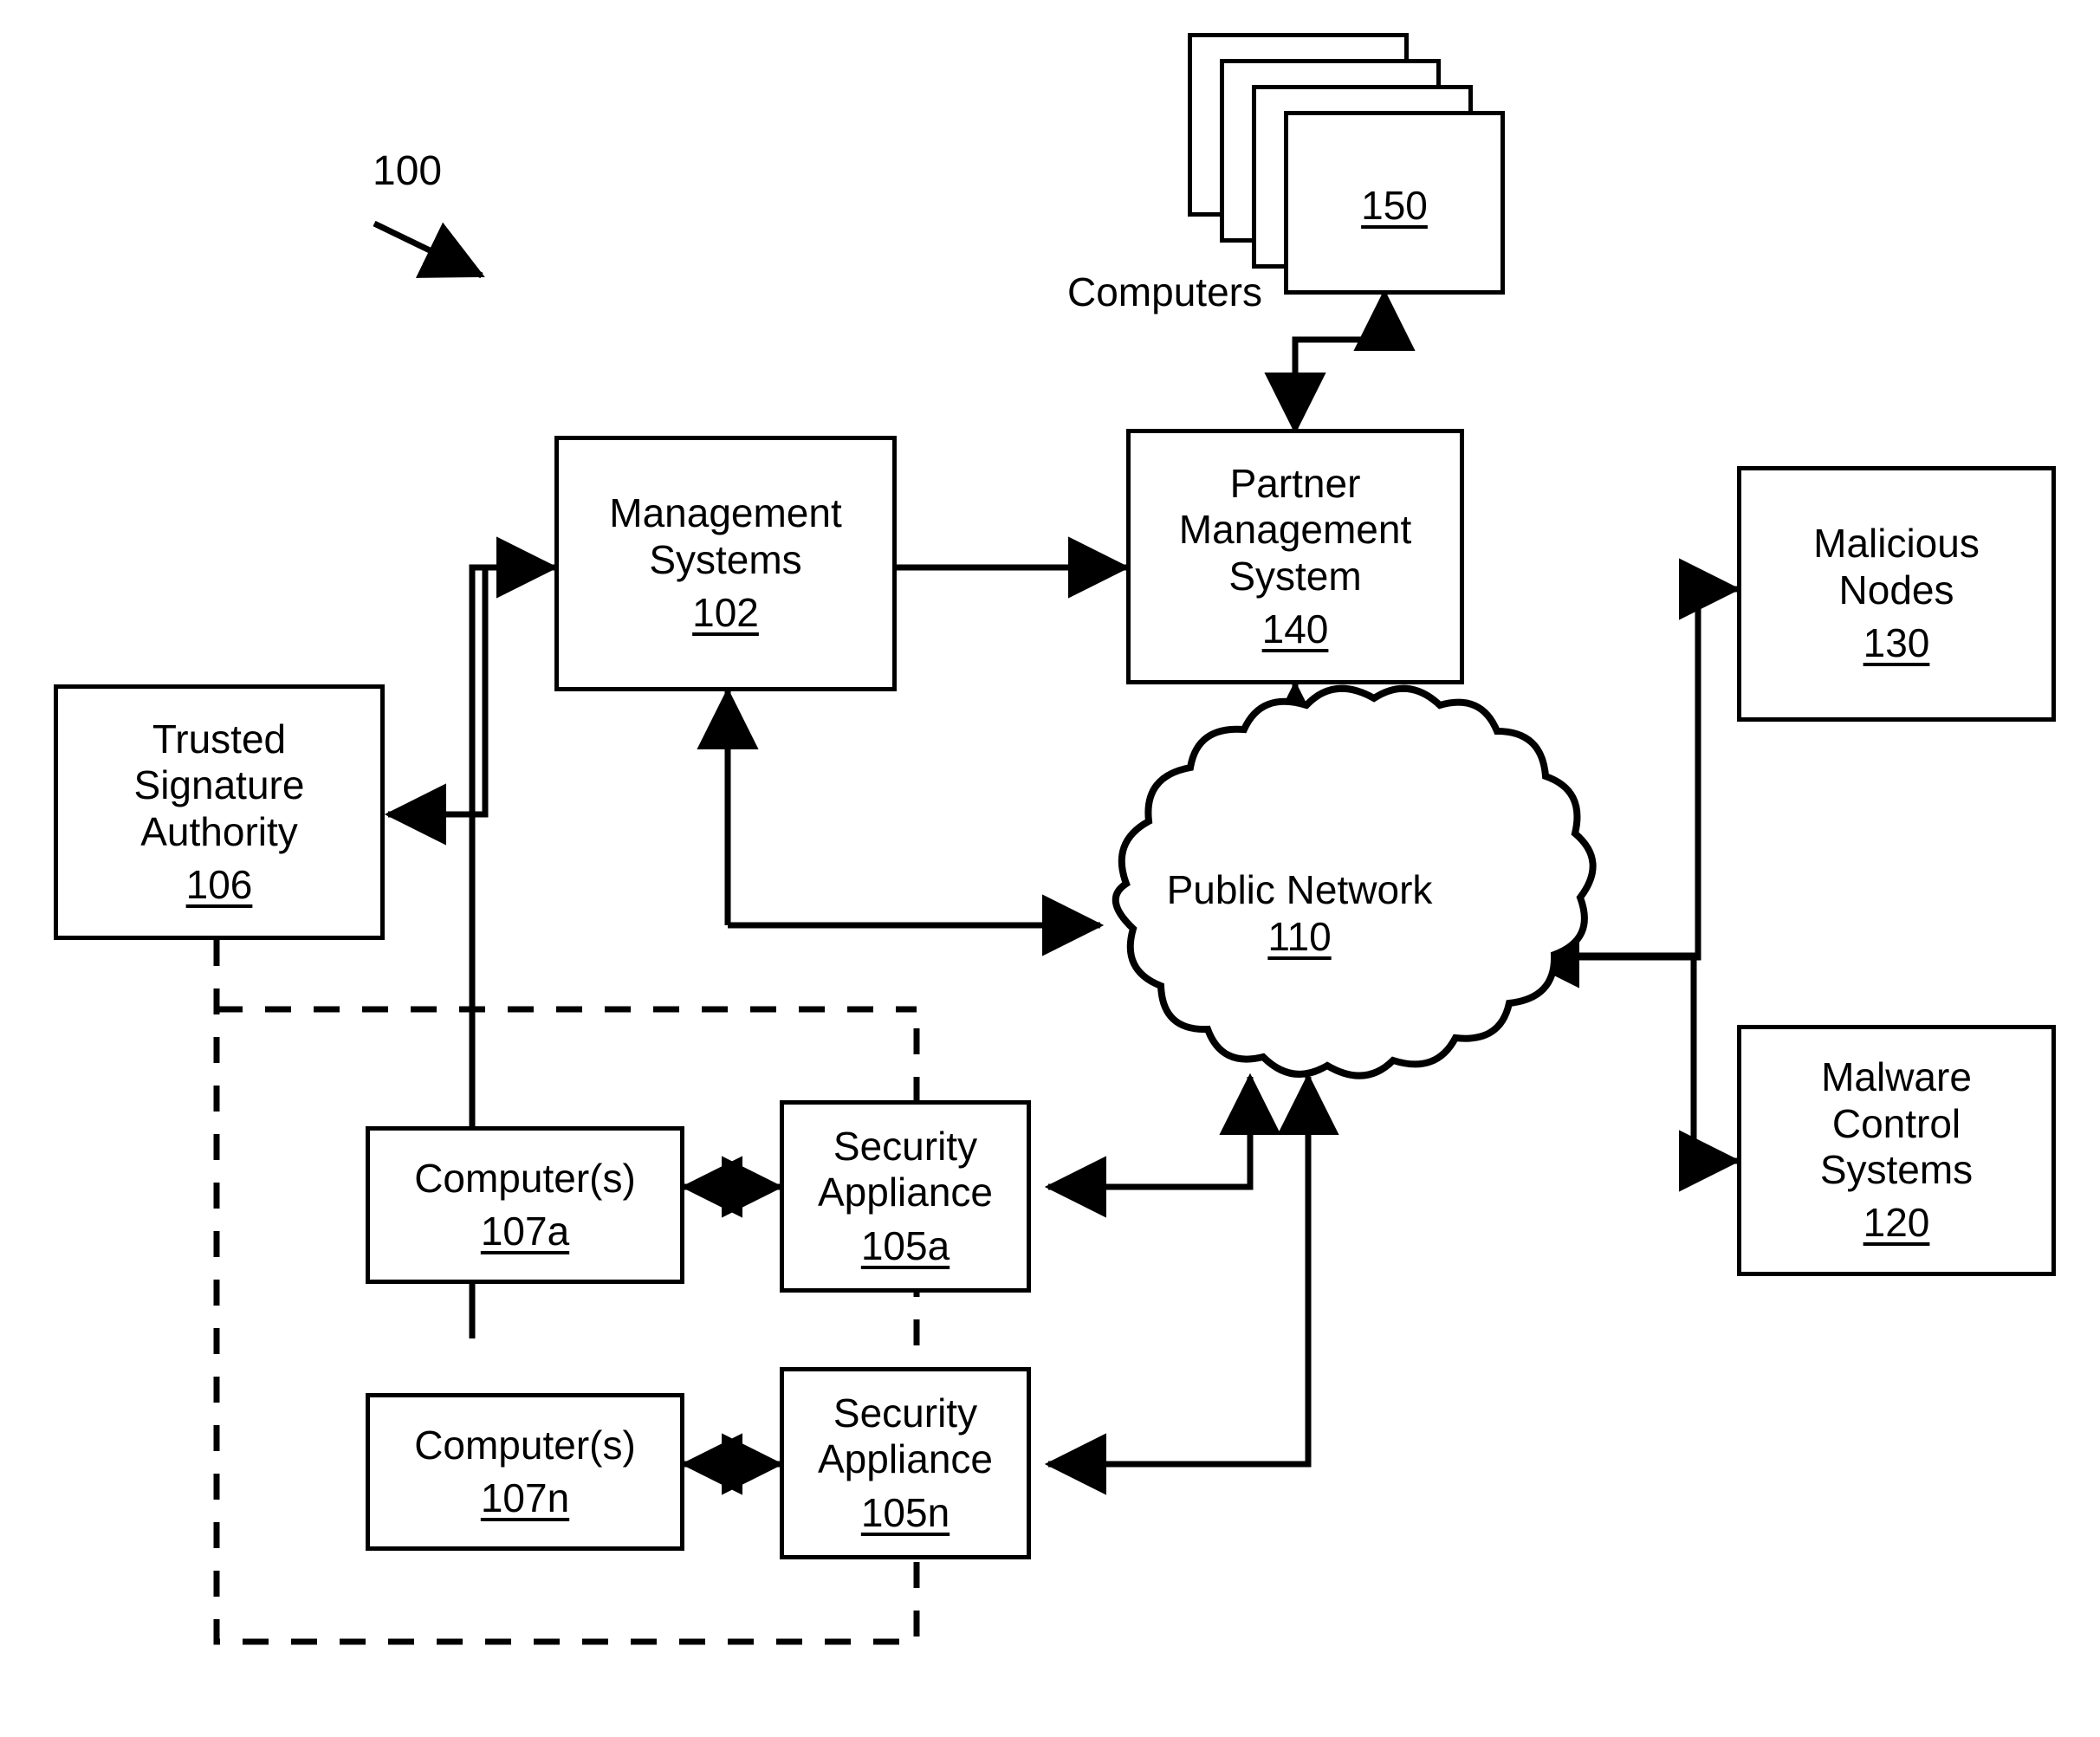 Image resolution: width=2100 pixels, height=1737 pixels. Describe the element at coordinates (1164, 291) in the screenshot. I see `computers-caption: Computers` at that location.